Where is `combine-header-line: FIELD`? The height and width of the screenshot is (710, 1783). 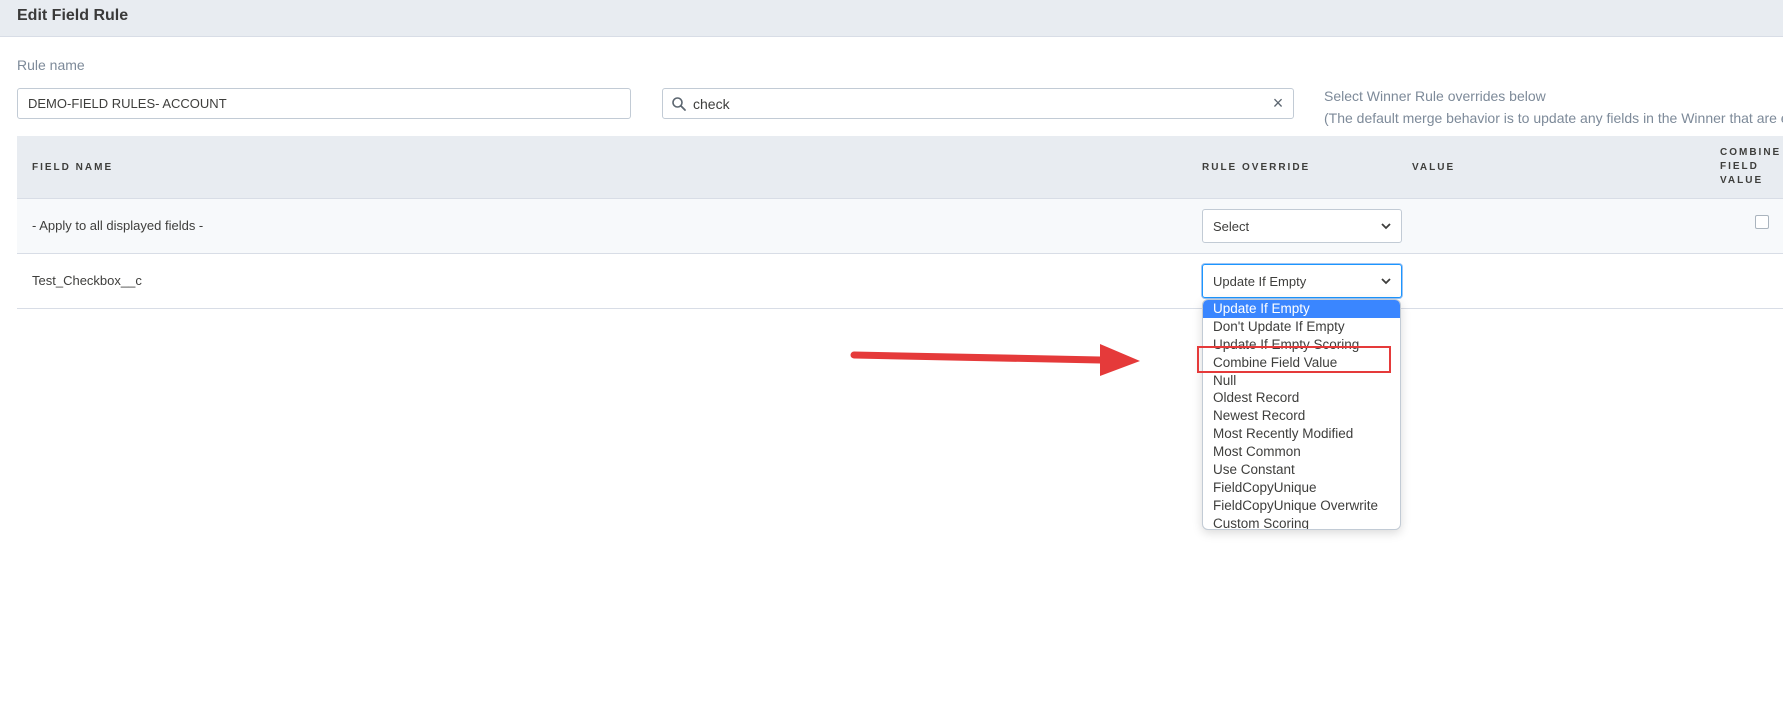 combine-header-line: FIELD is located at coordinates (1739, 166).